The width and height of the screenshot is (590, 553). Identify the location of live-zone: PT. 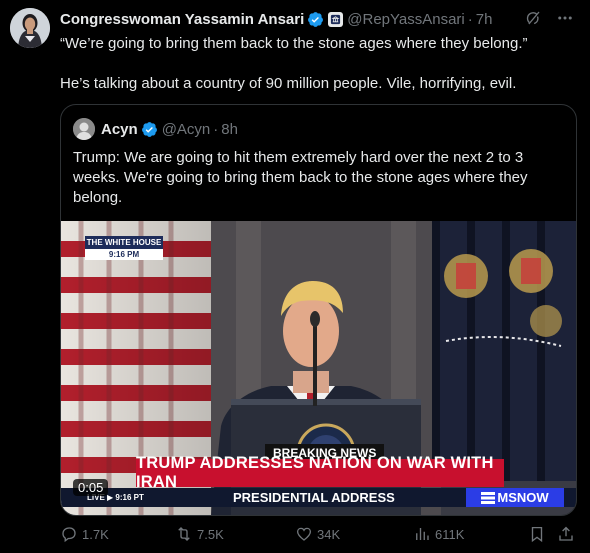
(138, 497).